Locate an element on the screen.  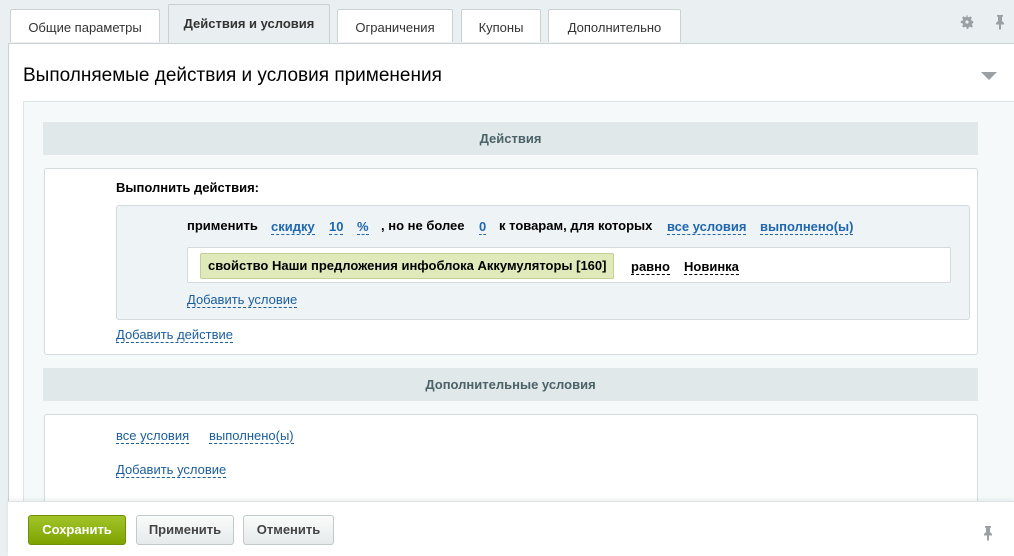
add-action-link: Добавить действие is located at coordinates (174, 335).